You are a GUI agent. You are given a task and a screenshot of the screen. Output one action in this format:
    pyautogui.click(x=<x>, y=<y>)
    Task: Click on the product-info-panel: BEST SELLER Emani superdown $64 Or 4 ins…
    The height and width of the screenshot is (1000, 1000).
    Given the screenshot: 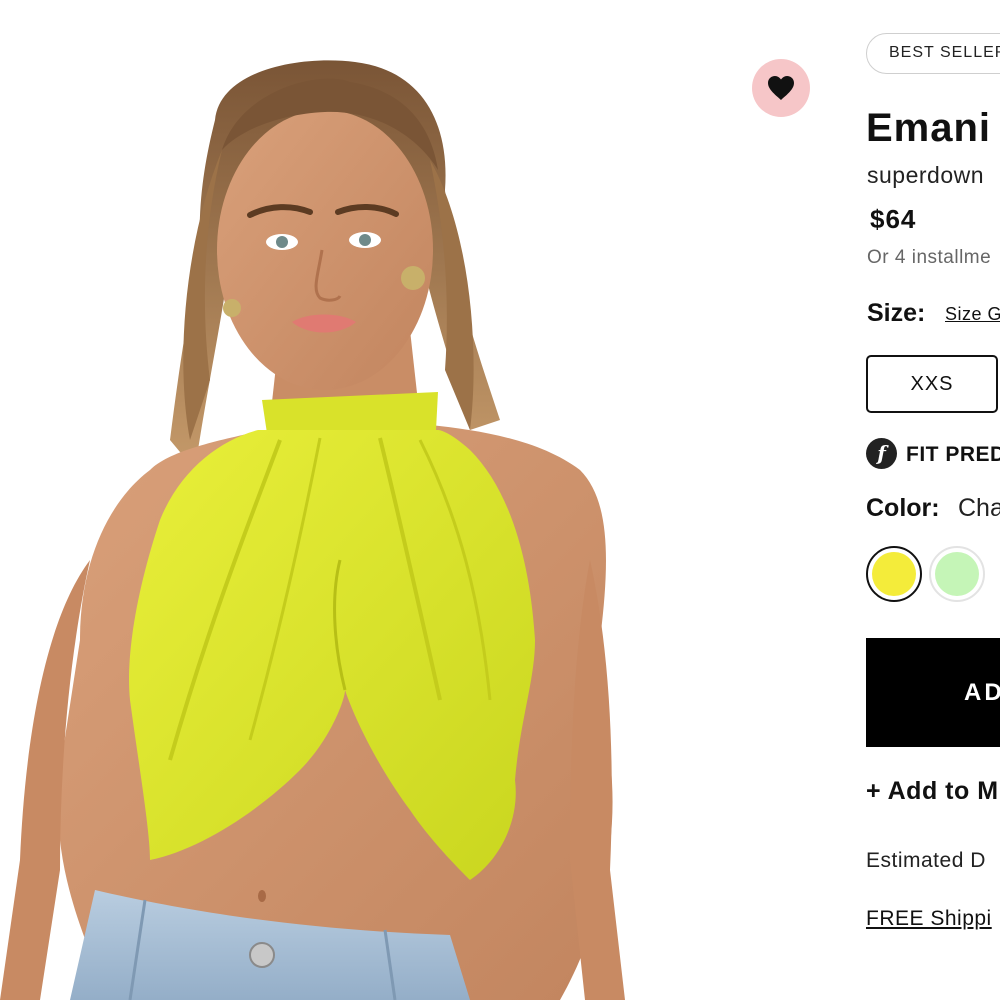 What is the action you would take?
    pyautogui.click(x=933, y=500)
    